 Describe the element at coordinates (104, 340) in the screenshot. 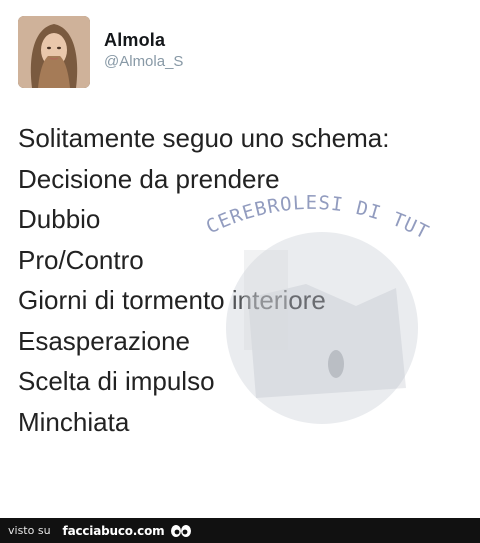

I see `tweet-line: Esasperazione` at that location.